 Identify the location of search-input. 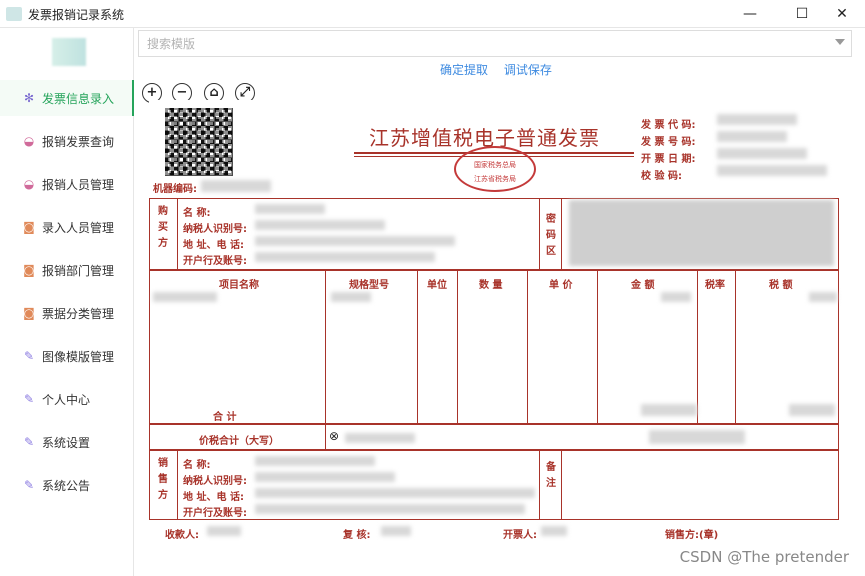
(479, 43).